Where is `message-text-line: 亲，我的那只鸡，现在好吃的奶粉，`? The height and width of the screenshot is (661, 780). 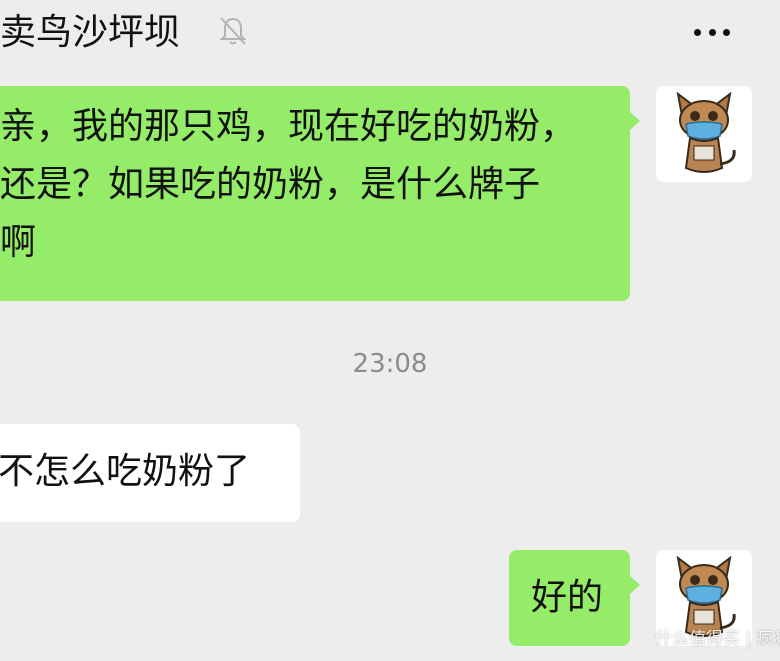 message-text-line: 亲，我的那只鸡，现在好吃的奶粉， is located at coordinates (288, 126).